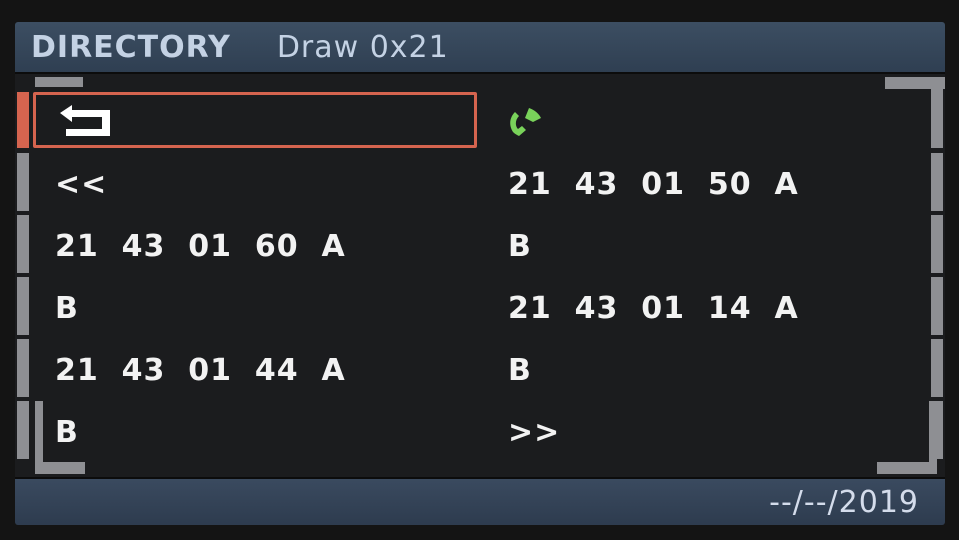 The image size is (959, 540). I want to click on directory-entry: 21 43 01 60 A, so click(200, 246).